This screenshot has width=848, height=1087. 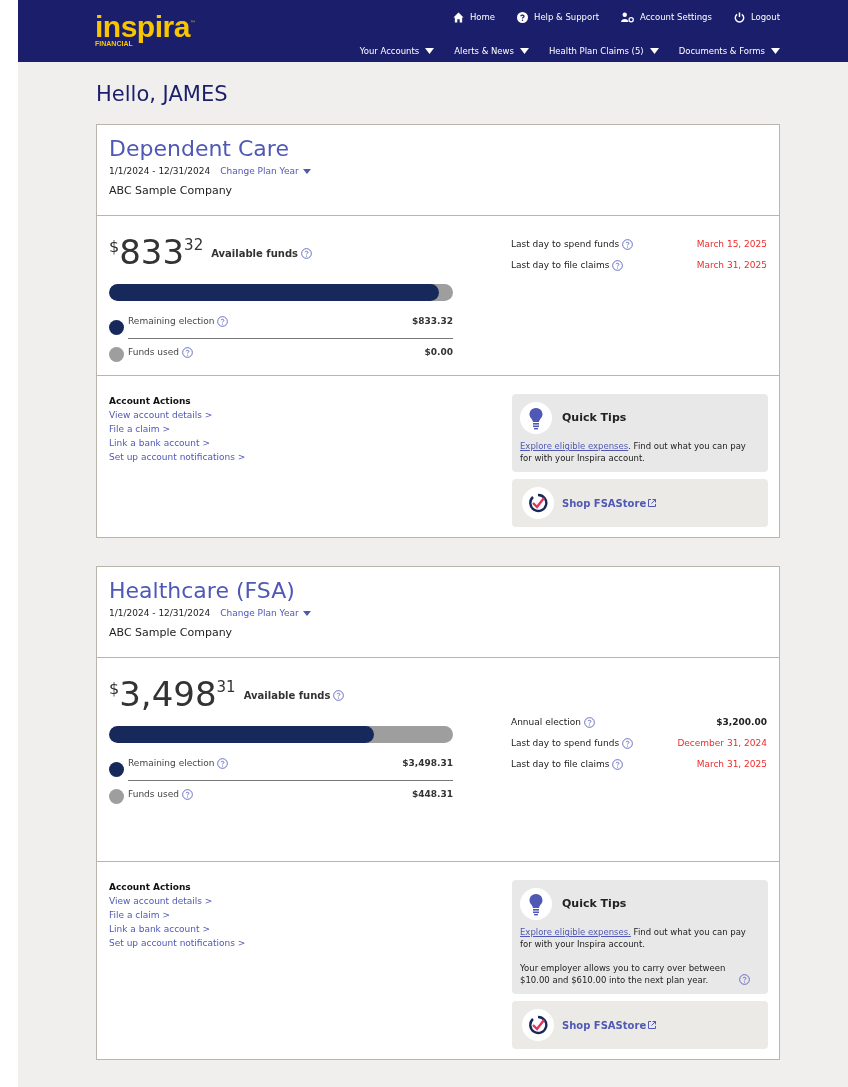 I want to click on explore-expenses-link: Explore eligible expenses., so click(x=575, y=932).